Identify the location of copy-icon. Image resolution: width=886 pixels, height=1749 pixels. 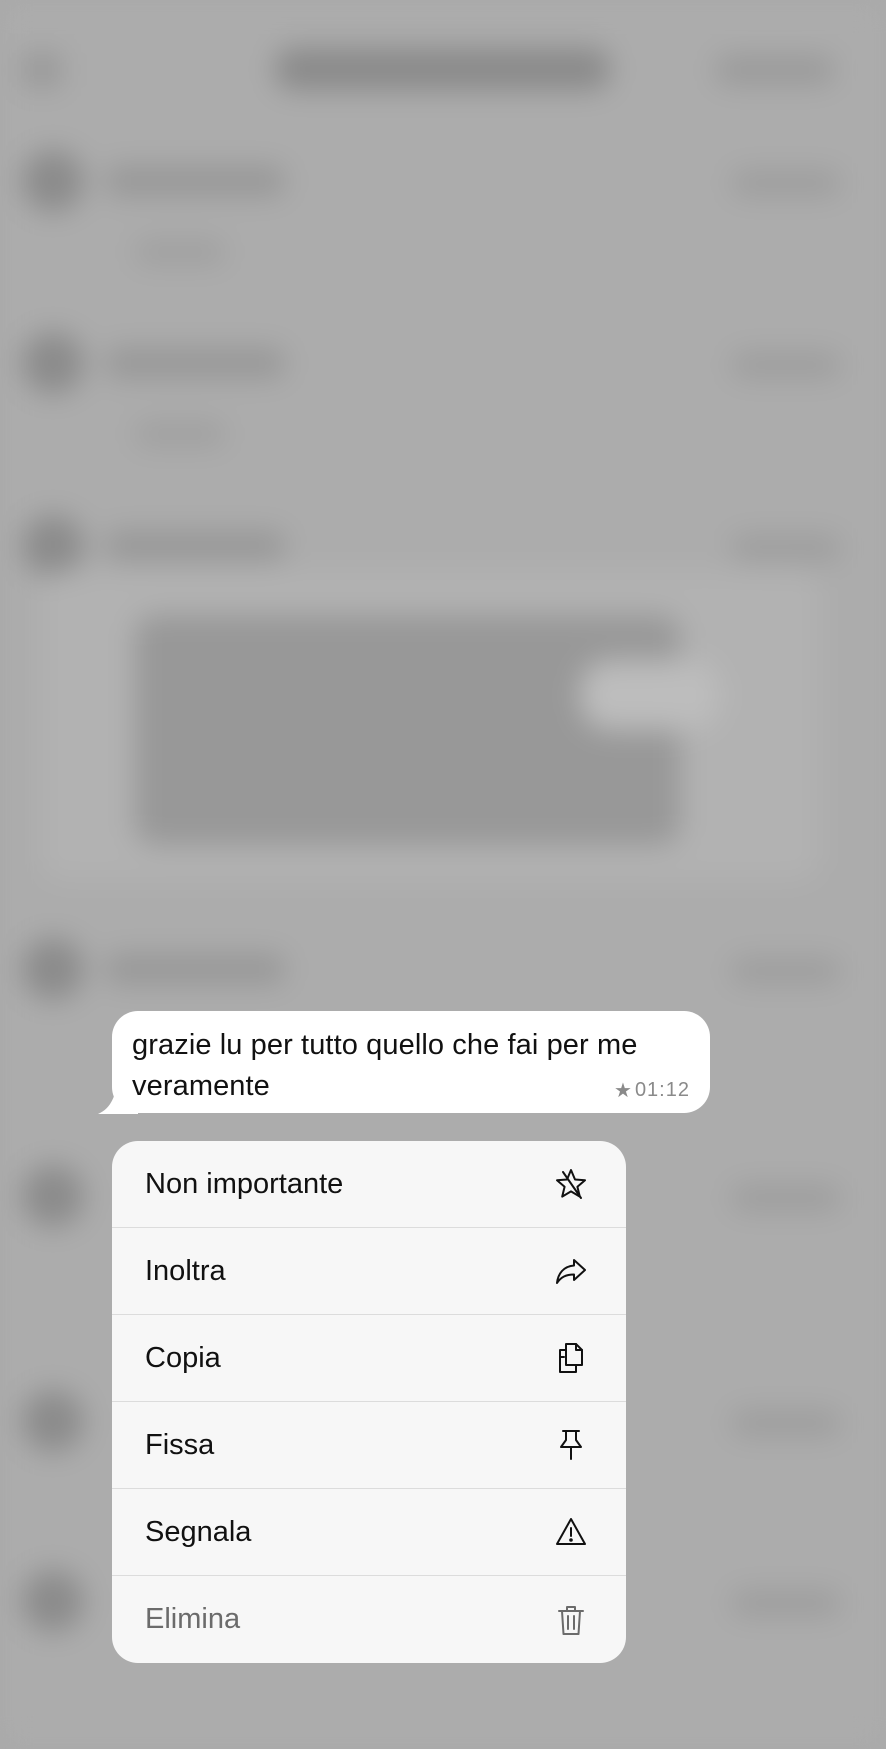
(571, 1358).